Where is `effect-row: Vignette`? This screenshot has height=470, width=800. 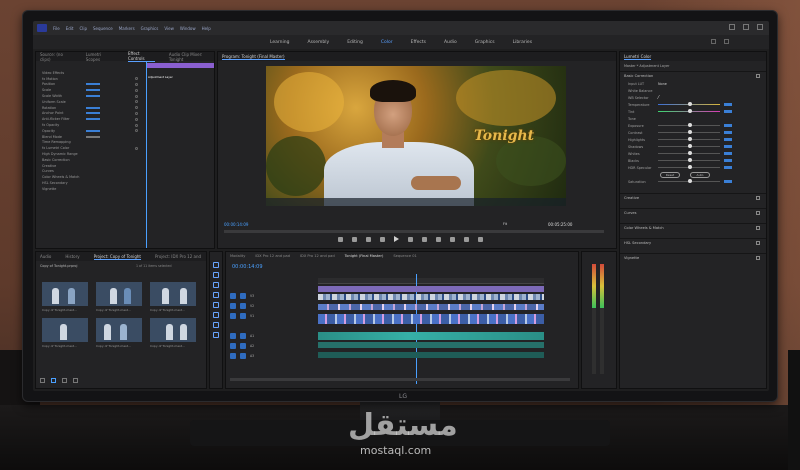
effect-row: Vignette is located at coordinates (90, 189).